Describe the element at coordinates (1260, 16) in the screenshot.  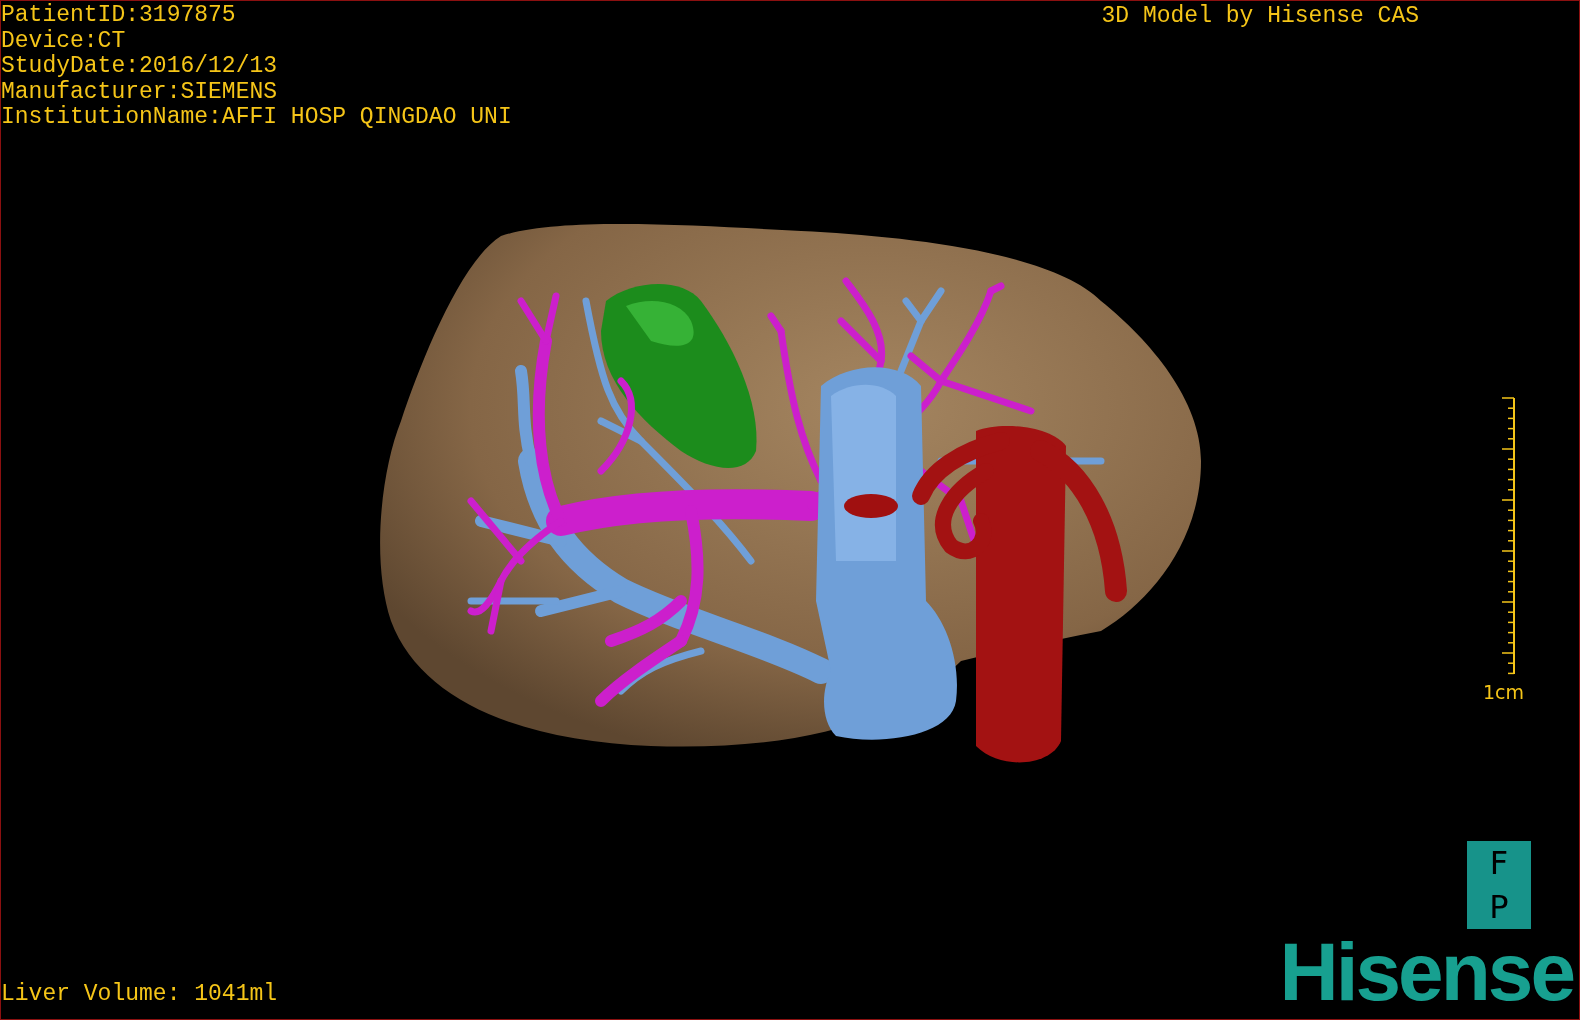
I see `viewer-title: 3D Model by Hisense CAS` at that location.